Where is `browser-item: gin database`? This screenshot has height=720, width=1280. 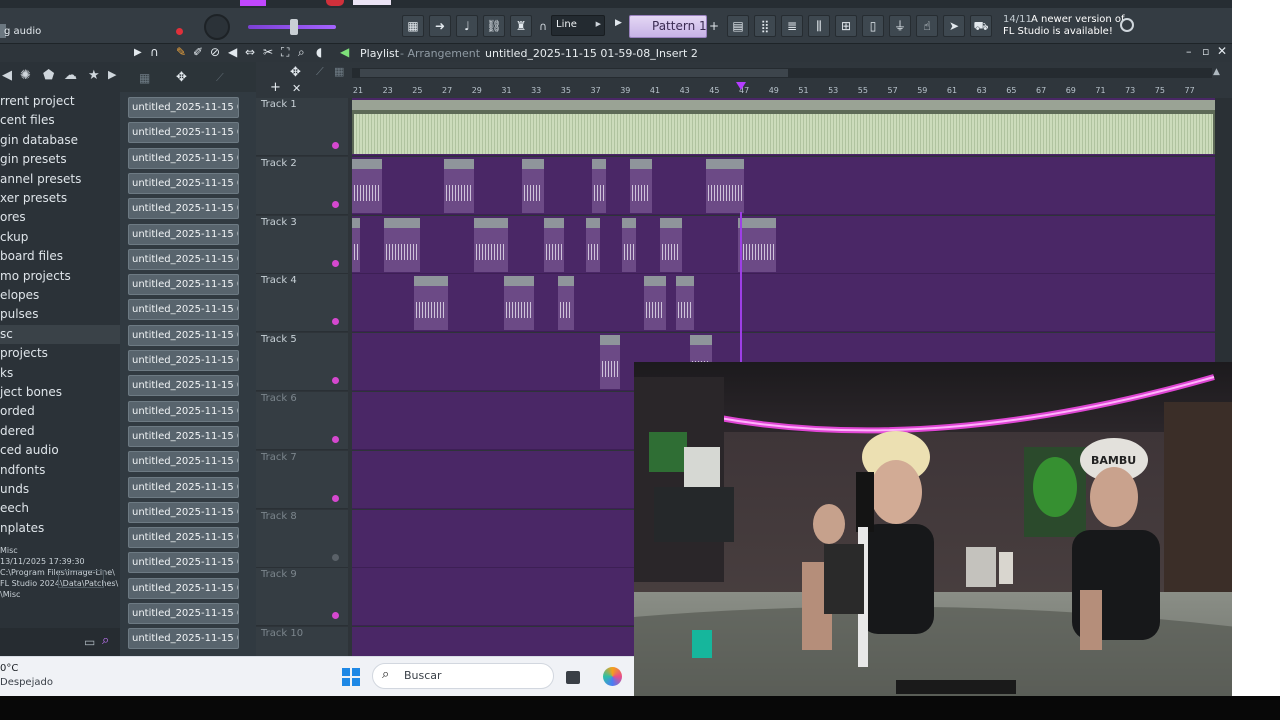
browser-item: gin database is located at coordinates (39, 140).